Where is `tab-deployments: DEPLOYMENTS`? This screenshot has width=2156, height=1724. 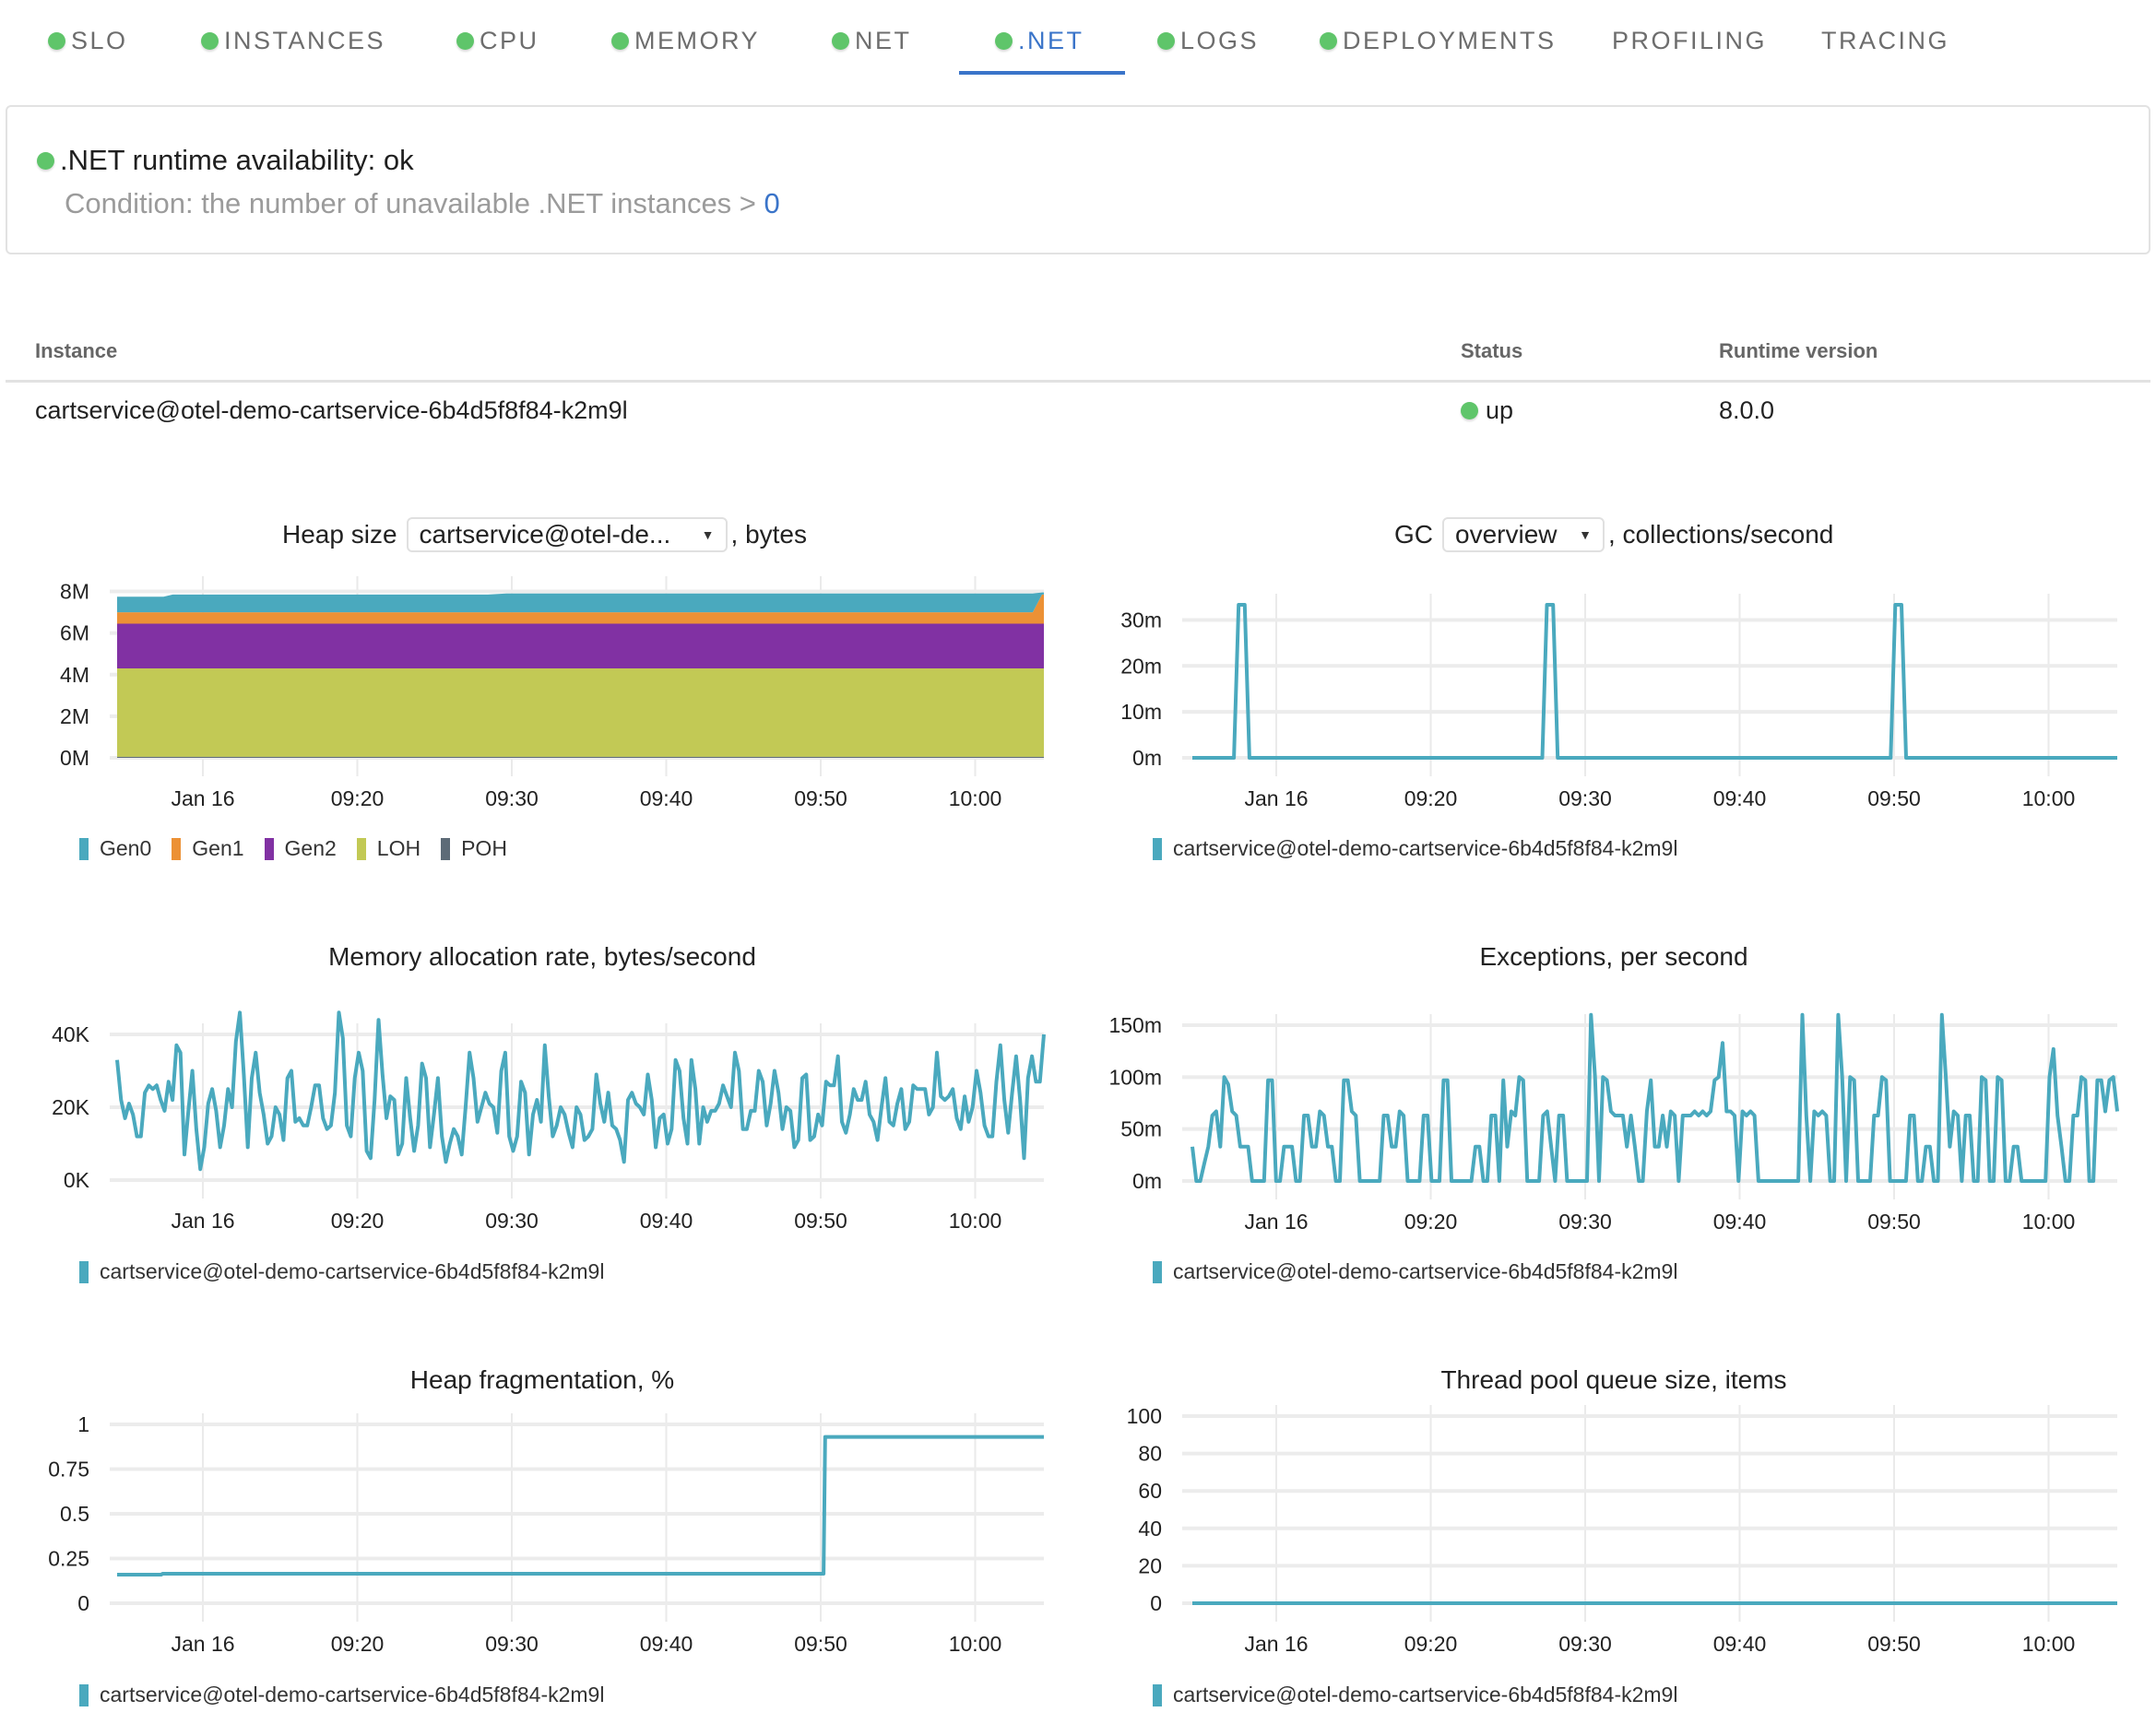
tab-deployments: DEPLOYMENTS is located at coordinates (1439, 40).